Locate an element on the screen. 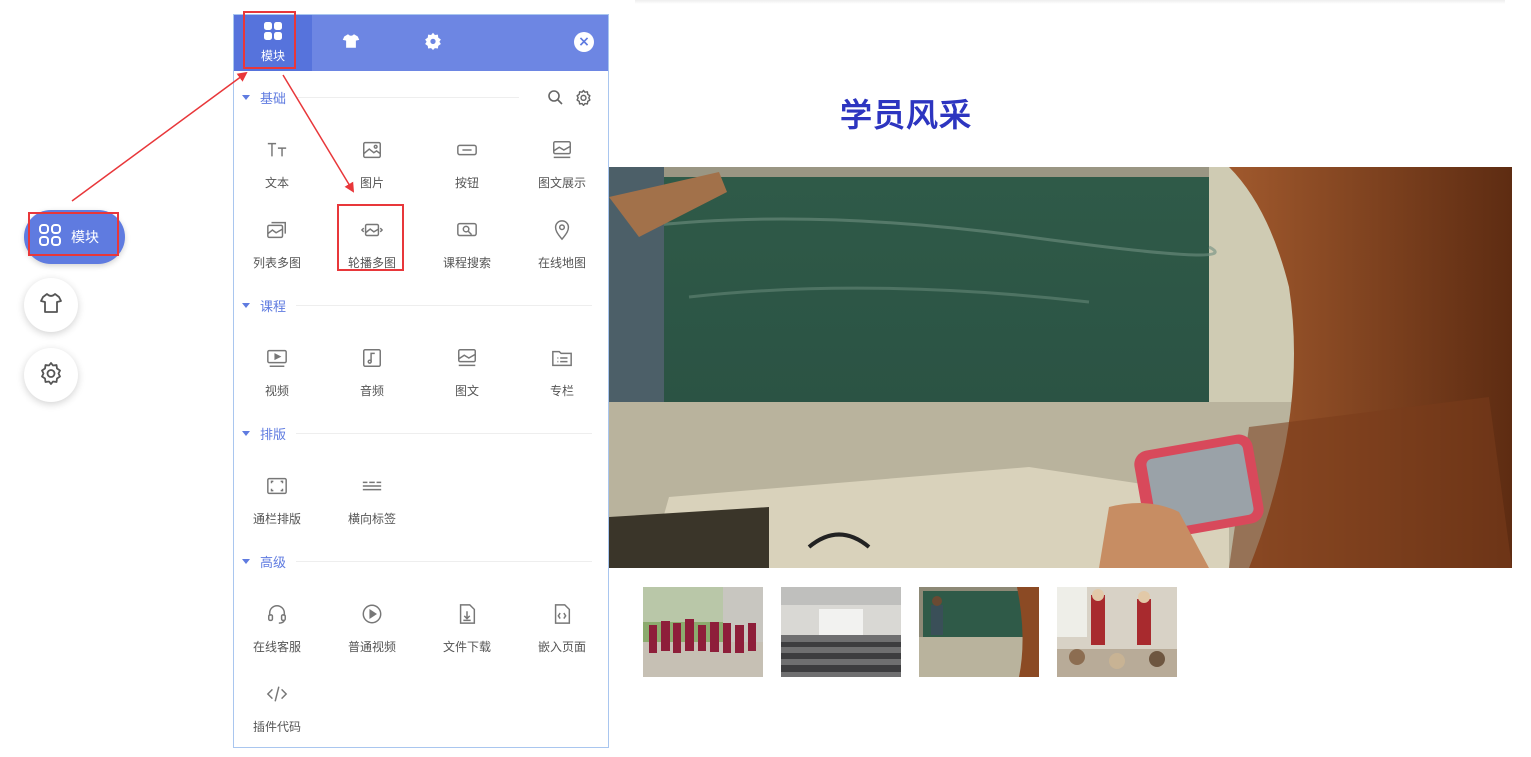 The width and height of the screenshot is (1531, 757). arrow-to-carousel-item is located at coordinates (318, 133).